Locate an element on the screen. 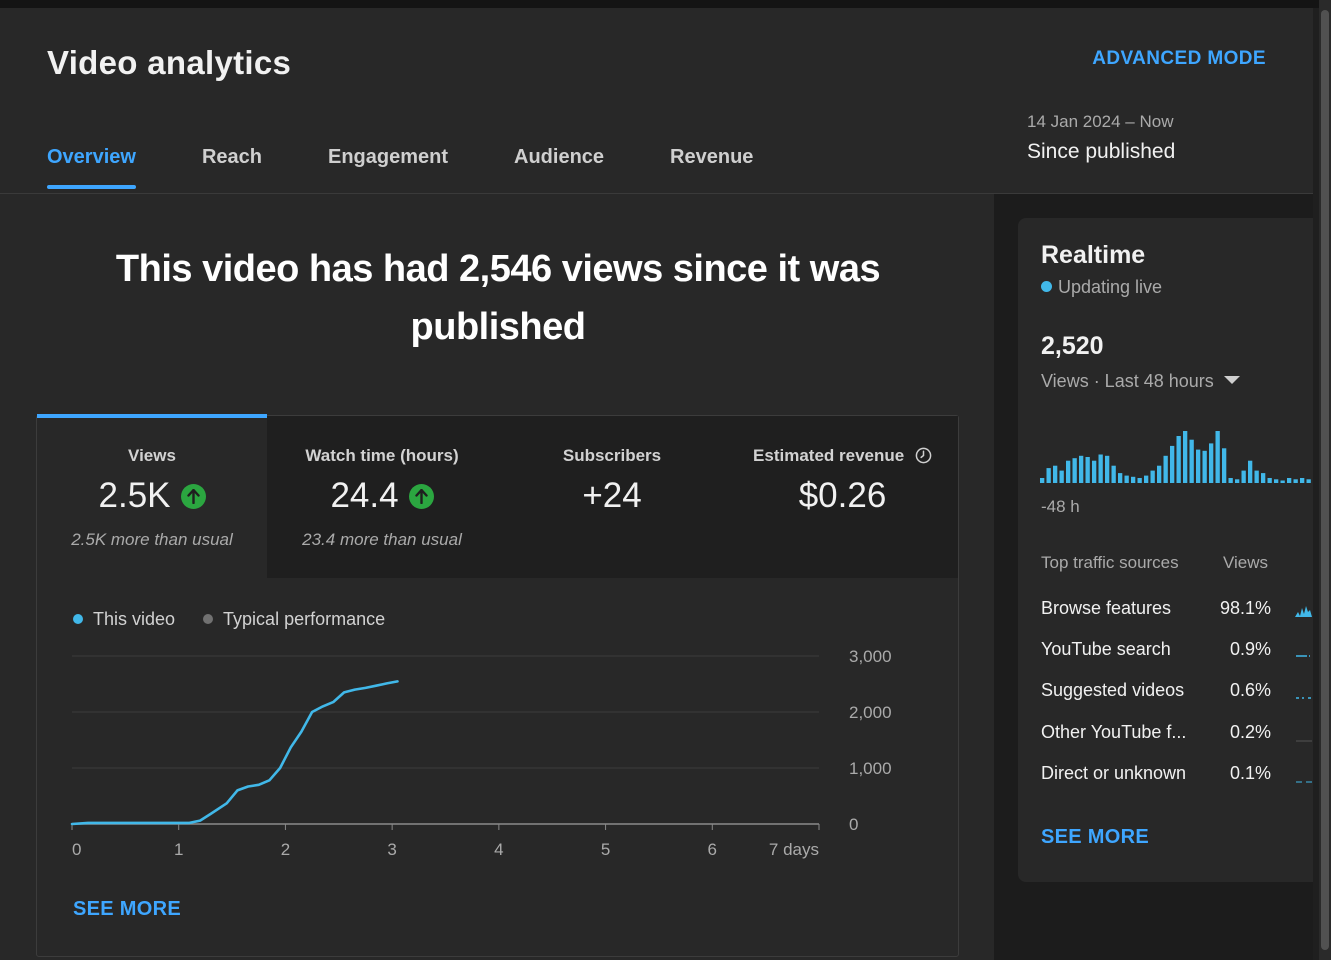  metric-label: Subscribers is located at coordinates (612, 455).